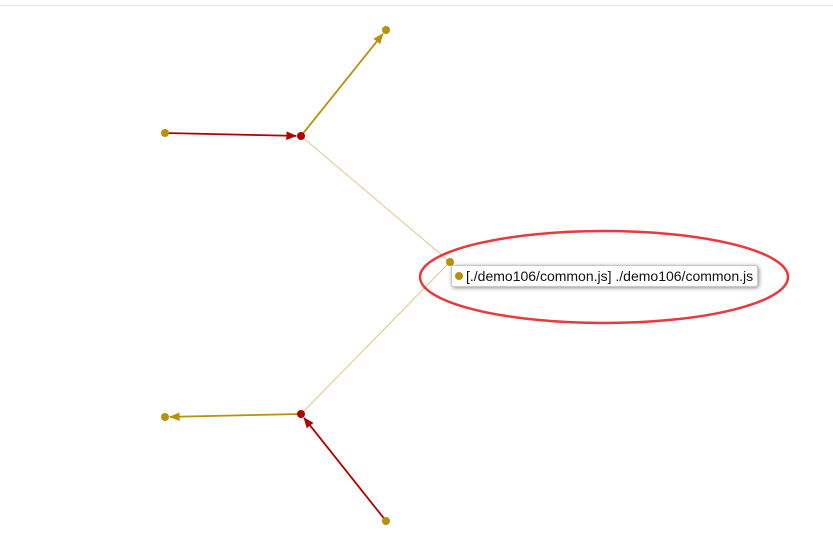  I want to click on link-hub-bottom-to-leaf-bottom-left, so click(235, 416).